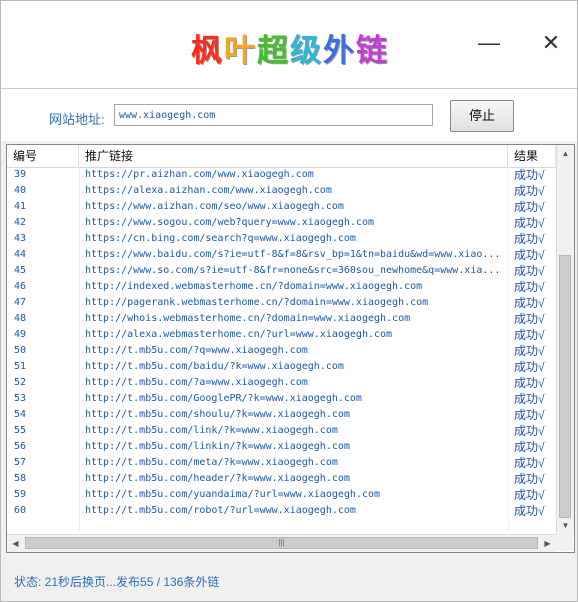  I want to click on title-char: 级, so click(306, 51).